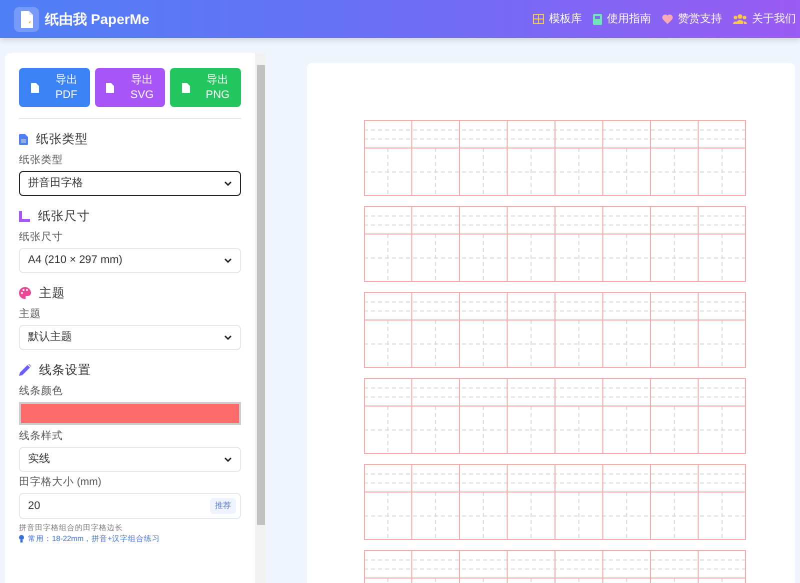 This screenshot has height=583, width=800. I want to click on logo-icon, so click(26, 19).